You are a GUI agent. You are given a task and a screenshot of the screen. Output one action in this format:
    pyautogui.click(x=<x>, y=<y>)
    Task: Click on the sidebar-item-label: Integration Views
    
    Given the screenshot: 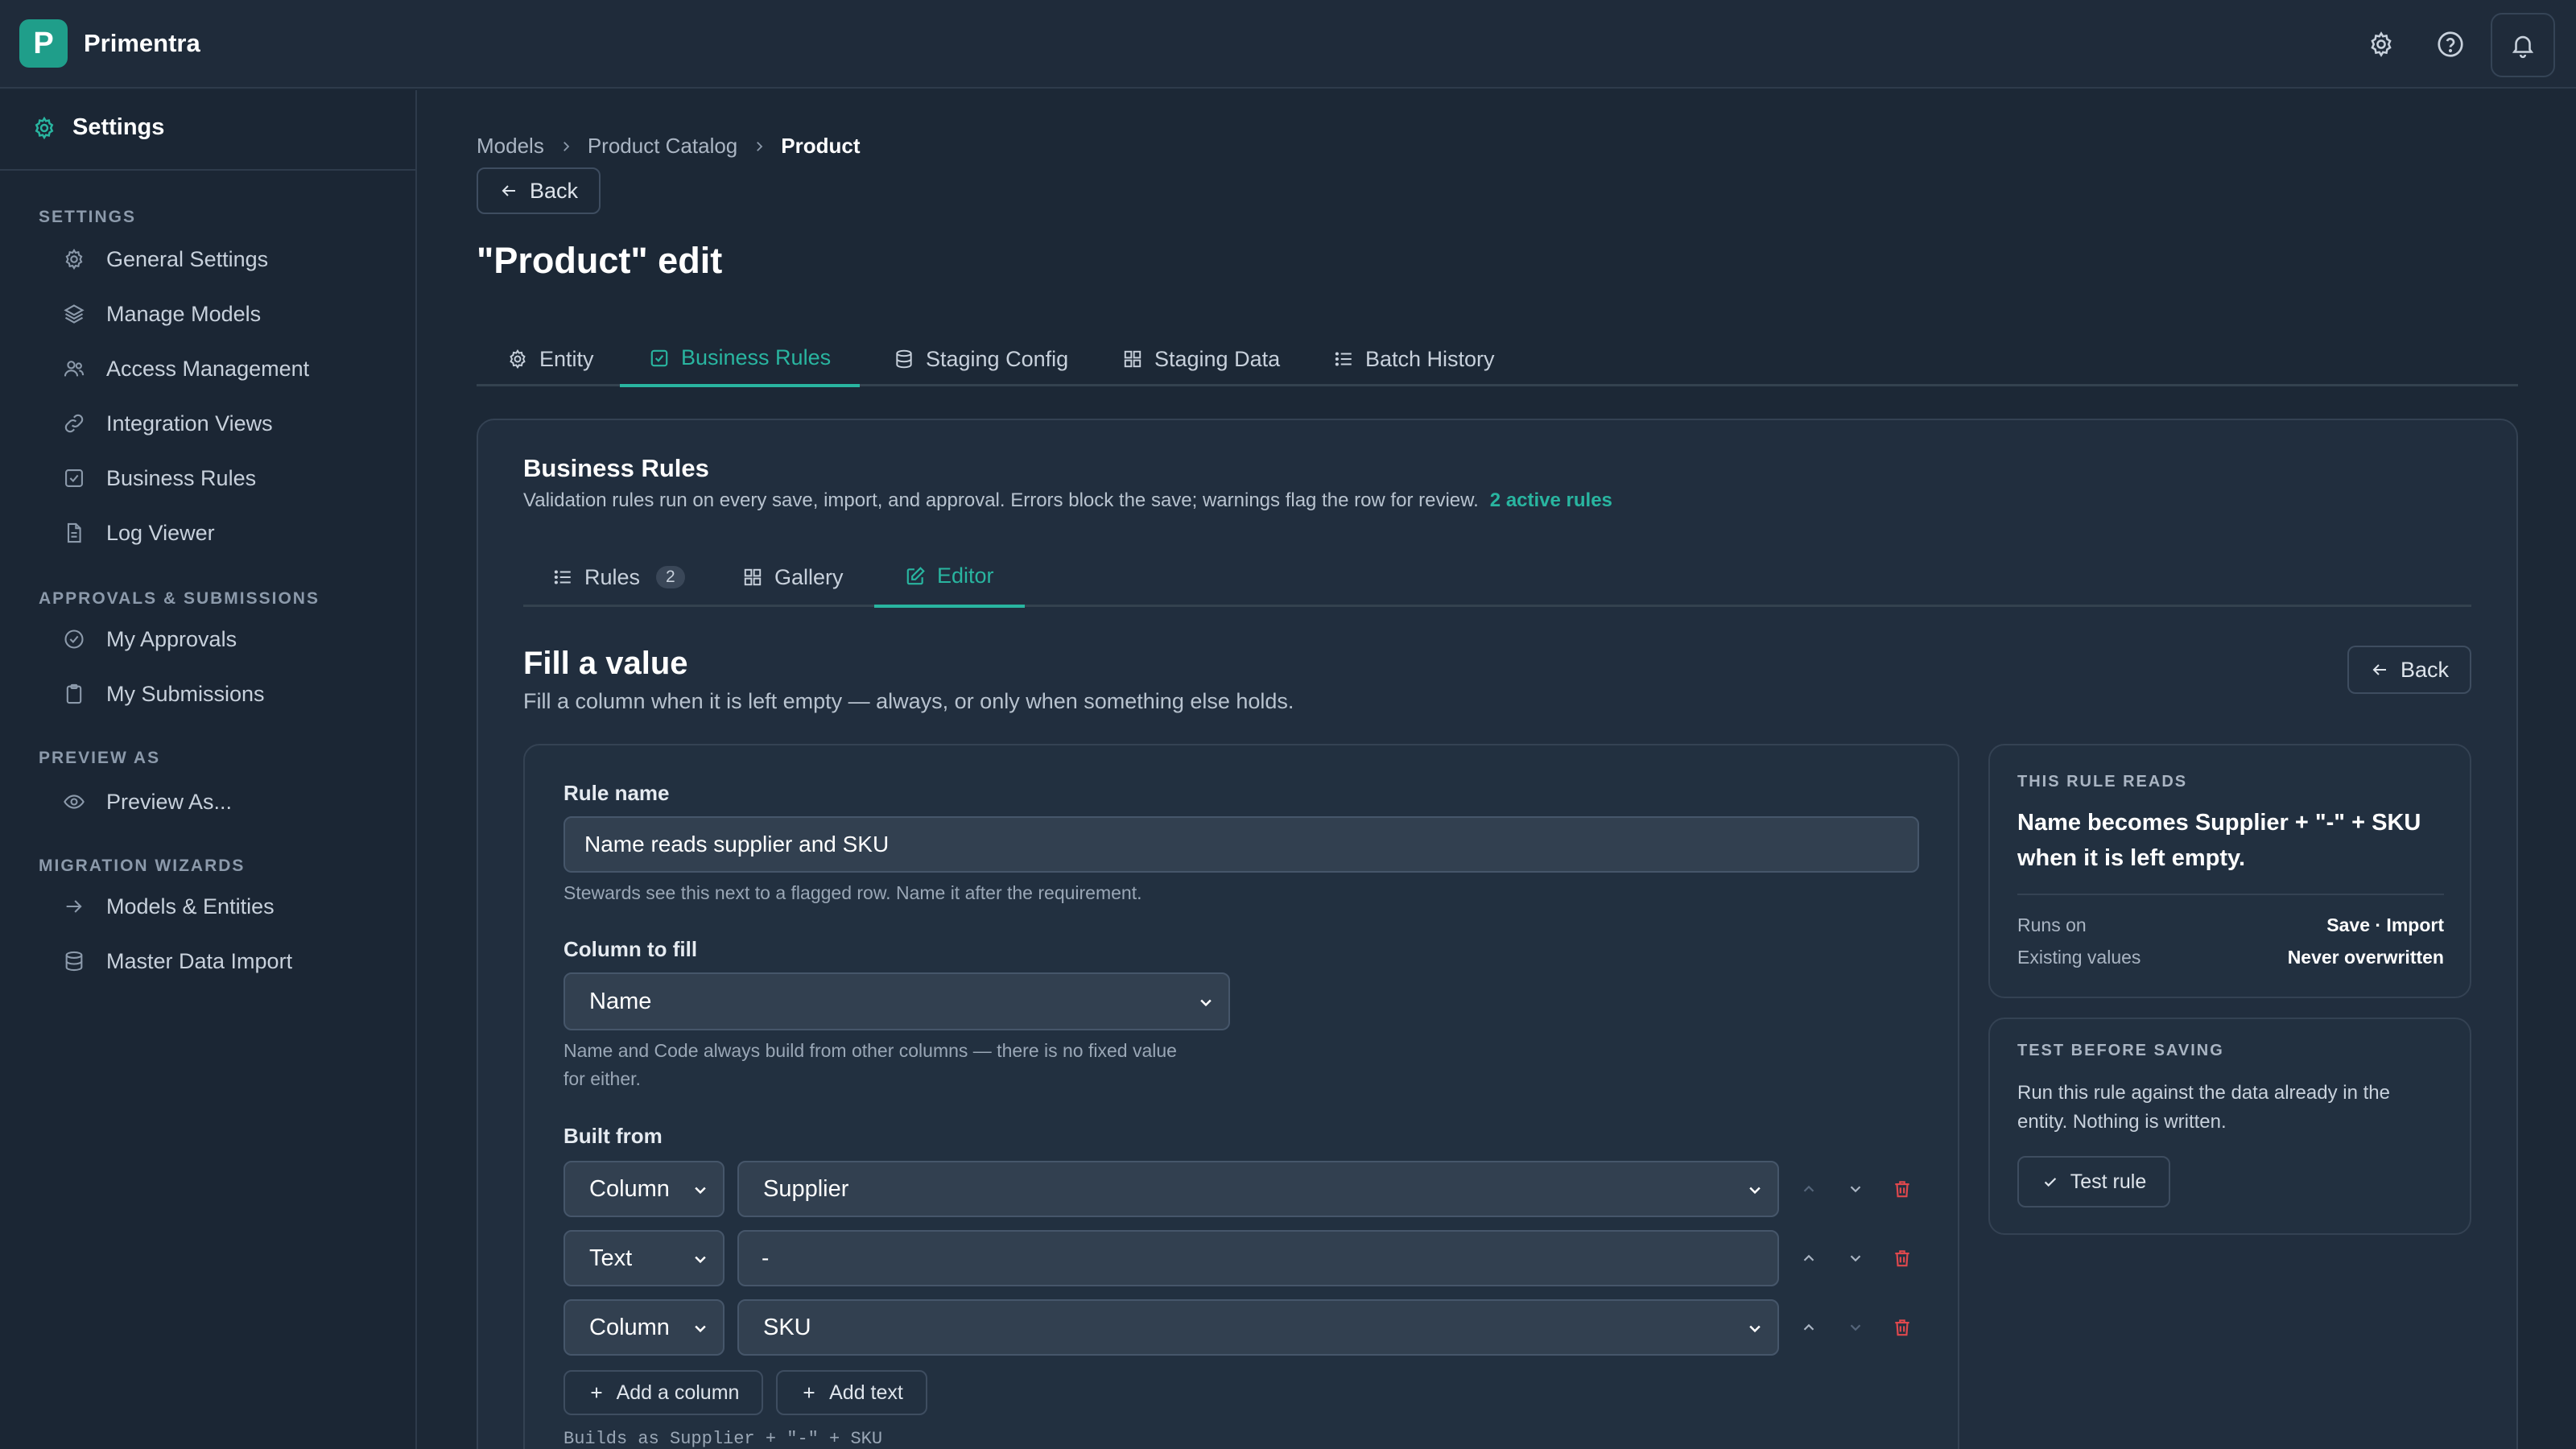 What is the action you would take?
    pyautogui.click(x=189, y=423)
    